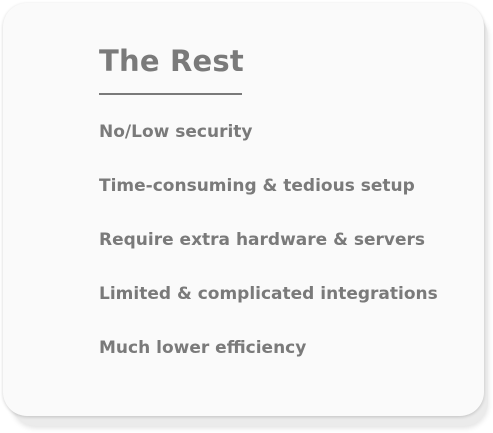 The image size is (493, 433). What do you see at coordinates (262, 240) in the screenshot?
I see `feature-item-hardware: Require extra hardware & servers` at bounding box center [262, 240].